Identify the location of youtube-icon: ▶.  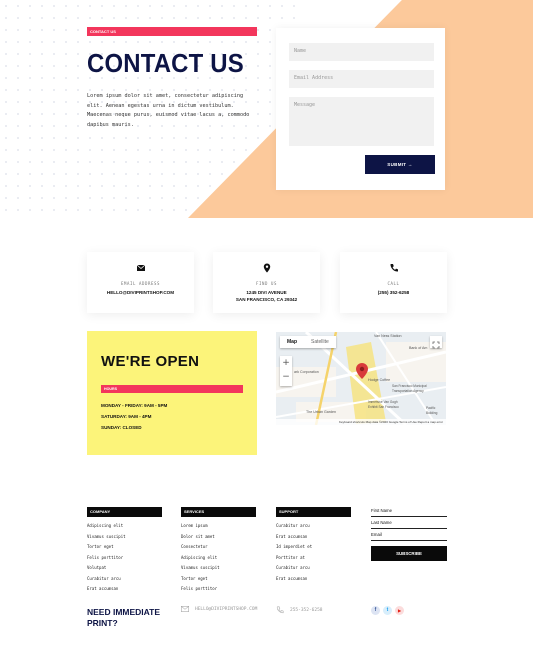
(399, 610).